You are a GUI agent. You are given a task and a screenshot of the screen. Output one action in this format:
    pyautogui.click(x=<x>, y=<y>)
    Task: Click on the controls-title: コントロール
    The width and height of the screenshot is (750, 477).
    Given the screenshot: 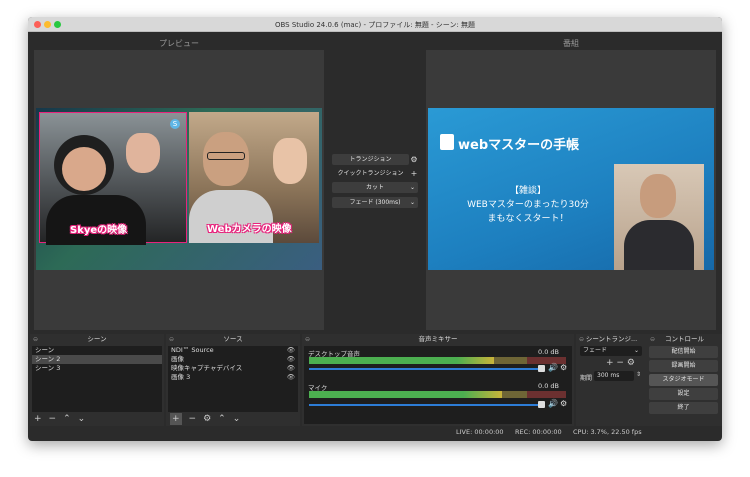 What is the action you would take?
    pyautogui.click(x=684, y=339)
    